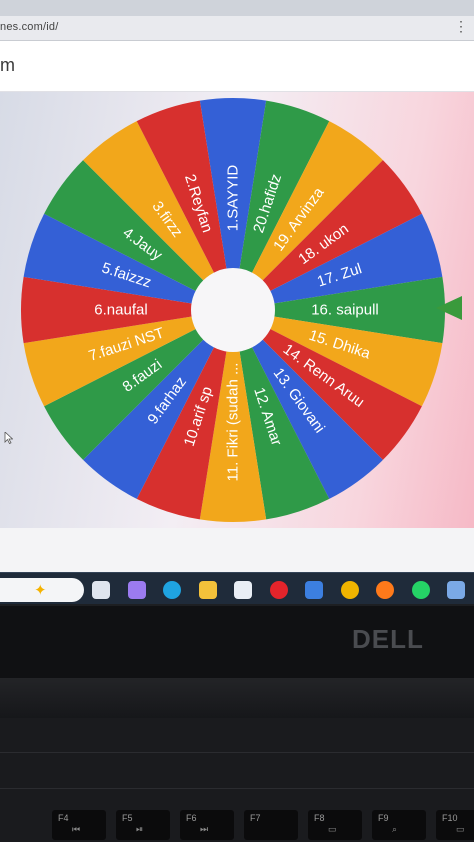 Image resolution: width=474 pixels, height=842 pixels. I want to click on function-key-f10: F10 ▭, so click(455, 825).